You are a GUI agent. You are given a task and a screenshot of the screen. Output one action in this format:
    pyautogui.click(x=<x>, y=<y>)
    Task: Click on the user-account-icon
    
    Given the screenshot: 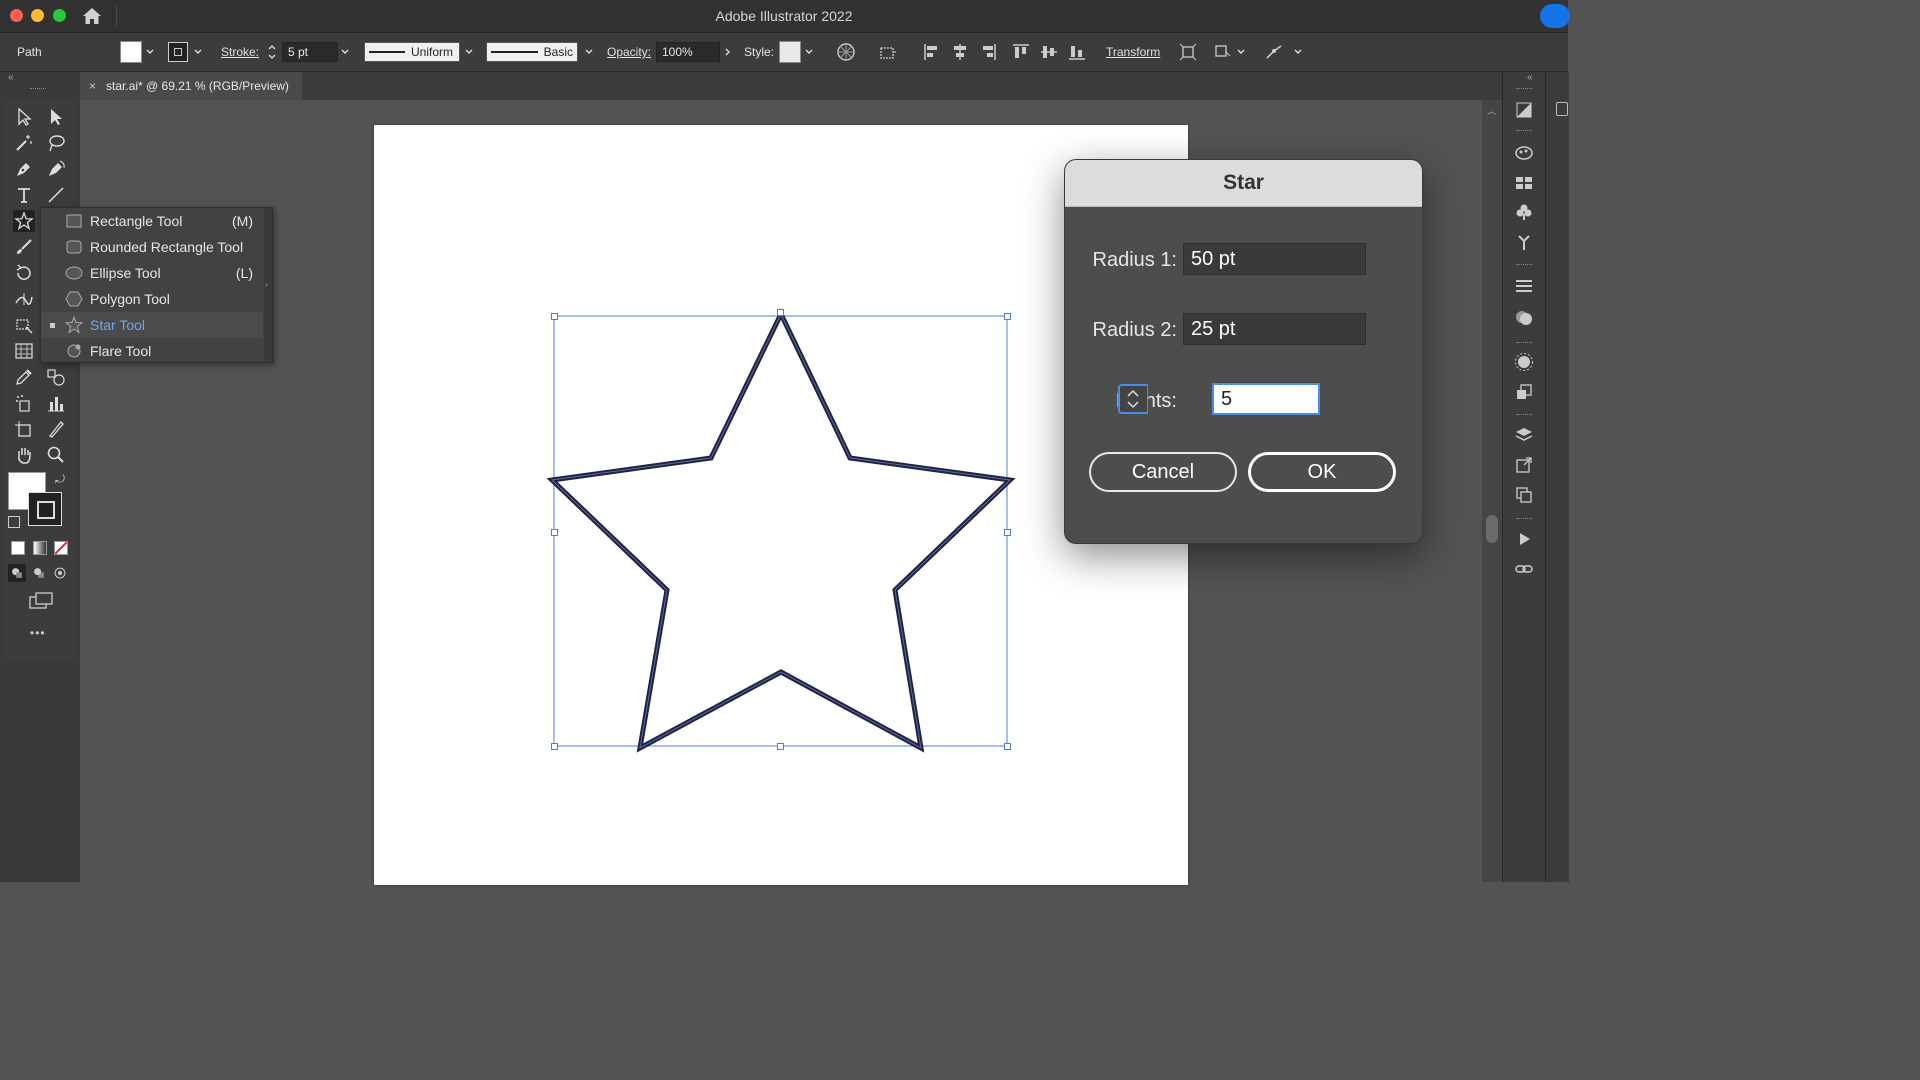 What is the action you would take?
    pyautogui.click(x=1555, y=16)
    